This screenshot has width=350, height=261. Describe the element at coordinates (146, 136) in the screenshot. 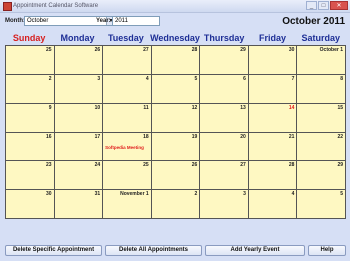

I see `day-number: 18` at that location.